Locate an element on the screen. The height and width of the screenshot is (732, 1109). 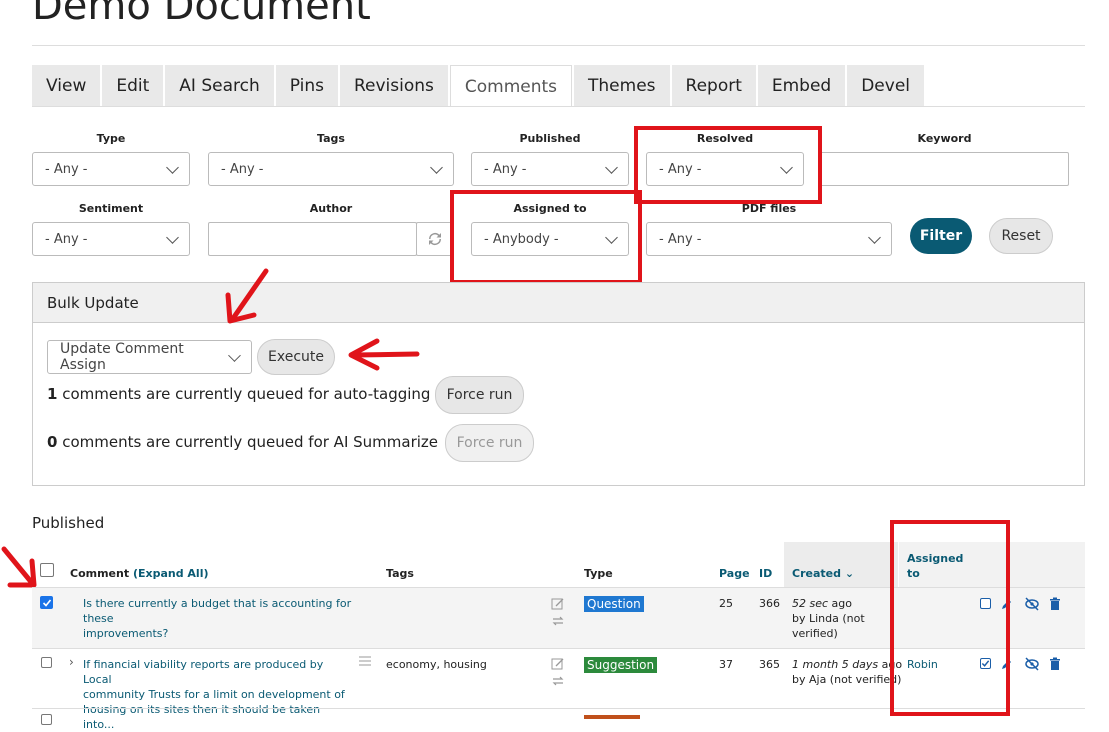
title-divider is located at coordinates (558, 45).